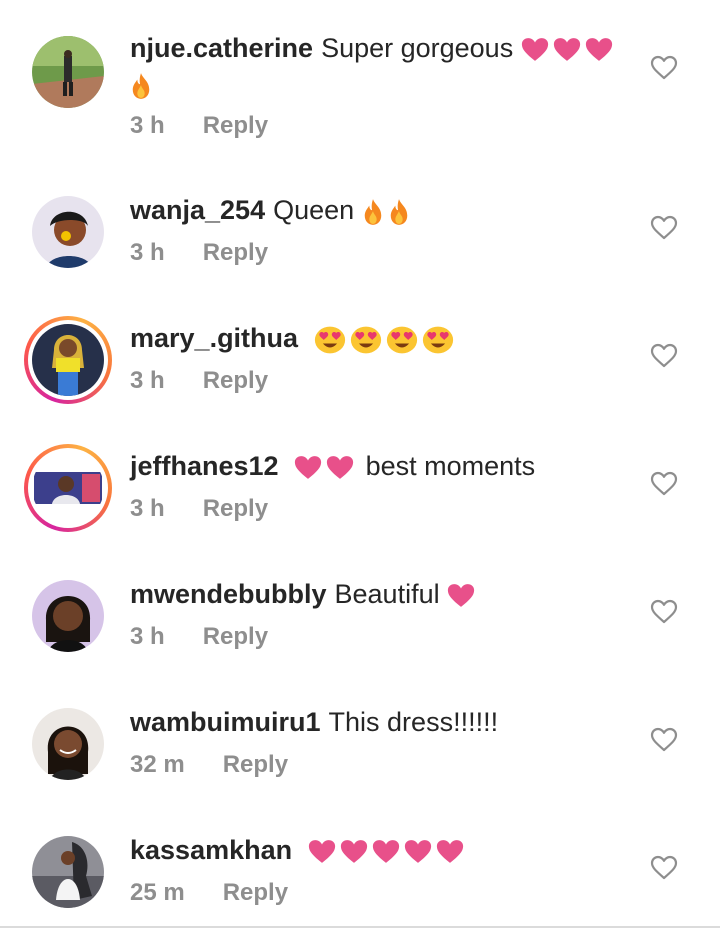 This screenshot has height=933, width=720. I want to click on username: mwendebubbly, so click(228, 594).